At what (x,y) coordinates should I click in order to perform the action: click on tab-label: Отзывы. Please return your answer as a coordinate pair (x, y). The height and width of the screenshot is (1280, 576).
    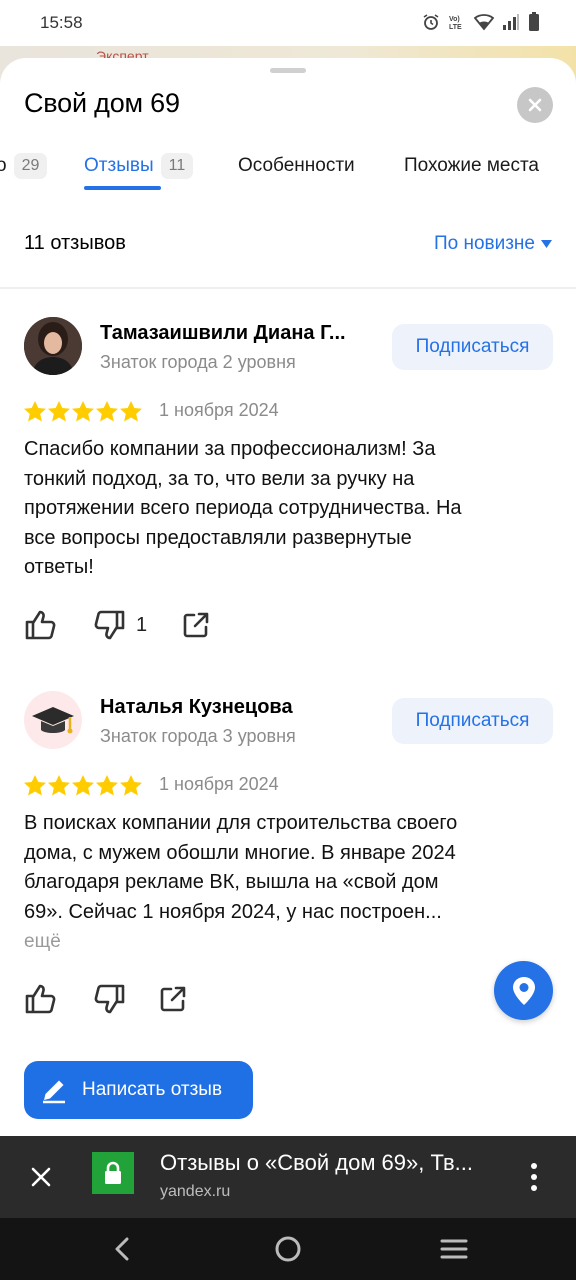
    Looking at the image, I should click on (119, 165).